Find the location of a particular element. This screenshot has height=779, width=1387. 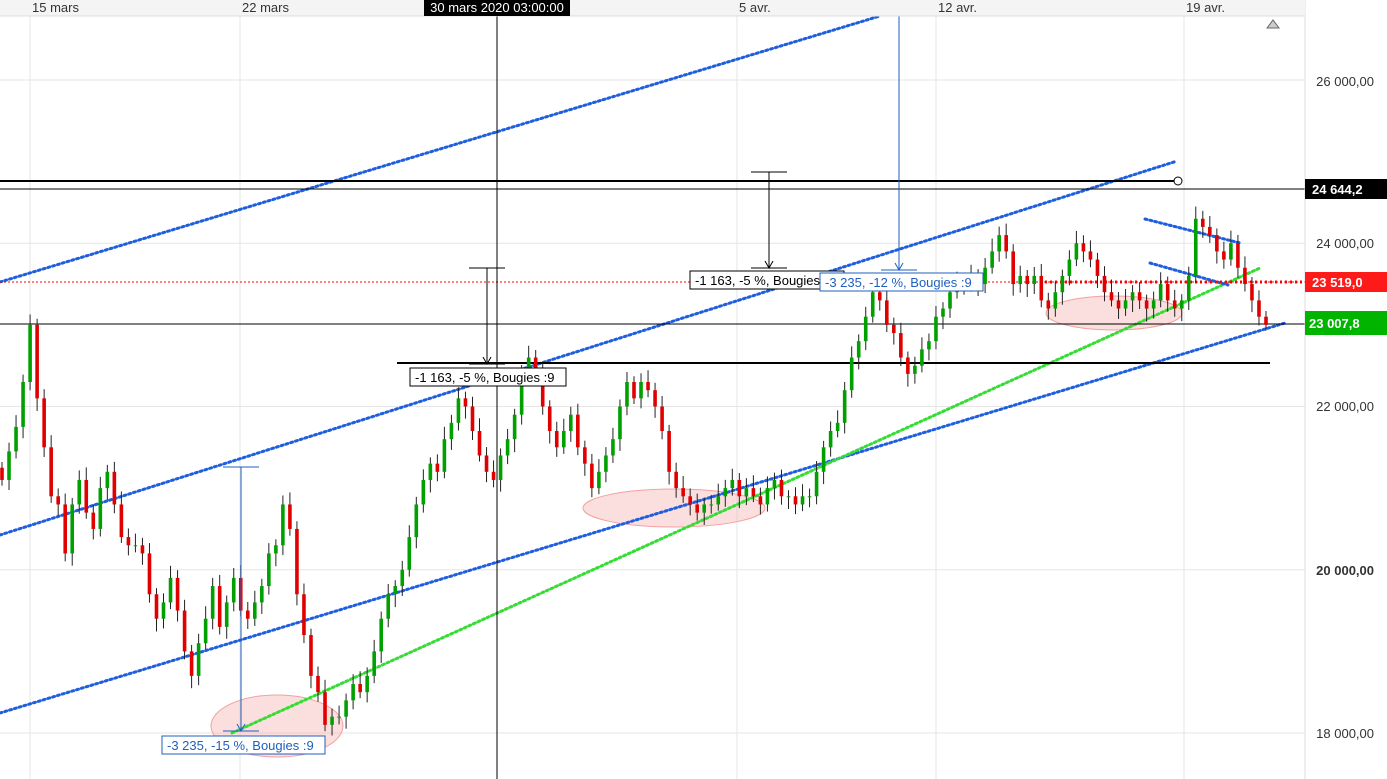

x-axis-bg is located at coordinates (652, 8).